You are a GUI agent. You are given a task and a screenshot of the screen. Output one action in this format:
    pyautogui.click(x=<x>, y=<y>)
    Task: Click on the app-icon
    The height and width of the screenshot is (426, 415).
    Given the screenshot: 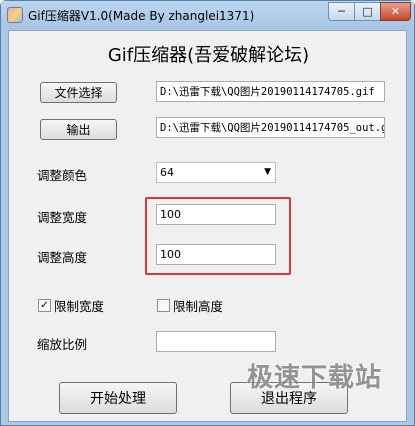 What is the action you would take?
    pyautogui.click(x=15, y=15)
    